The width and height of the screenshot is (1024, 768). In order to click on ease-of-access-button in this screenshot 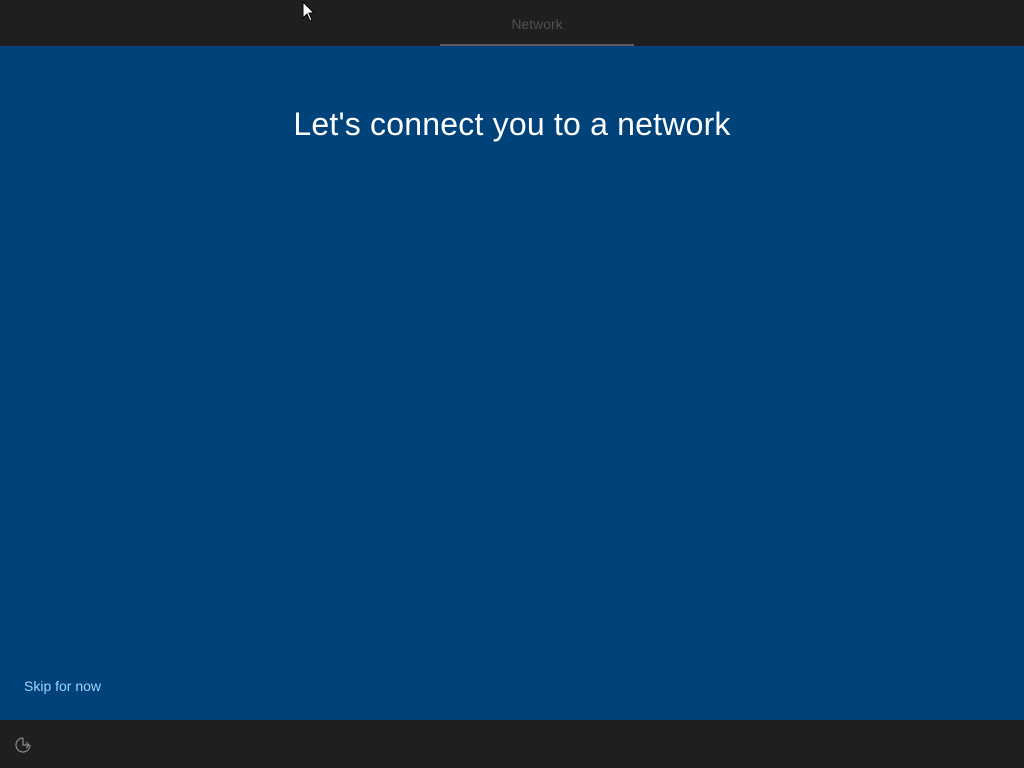, I will do `click(23, 745)`.